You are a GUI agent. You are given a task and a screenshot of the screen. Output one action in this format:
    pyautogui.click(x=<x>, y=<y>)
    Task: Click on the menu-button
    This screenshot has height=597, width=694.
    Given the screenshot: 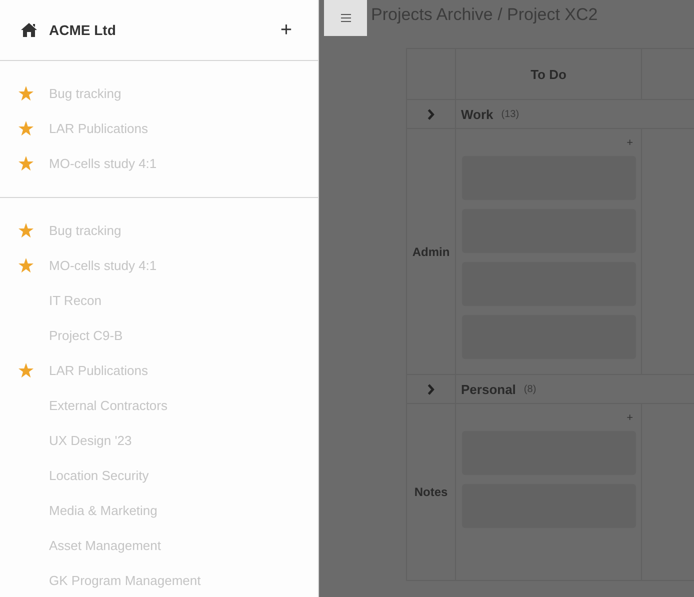 What is the action you would take?
    pyautogui.click(x=345, y=18)
    